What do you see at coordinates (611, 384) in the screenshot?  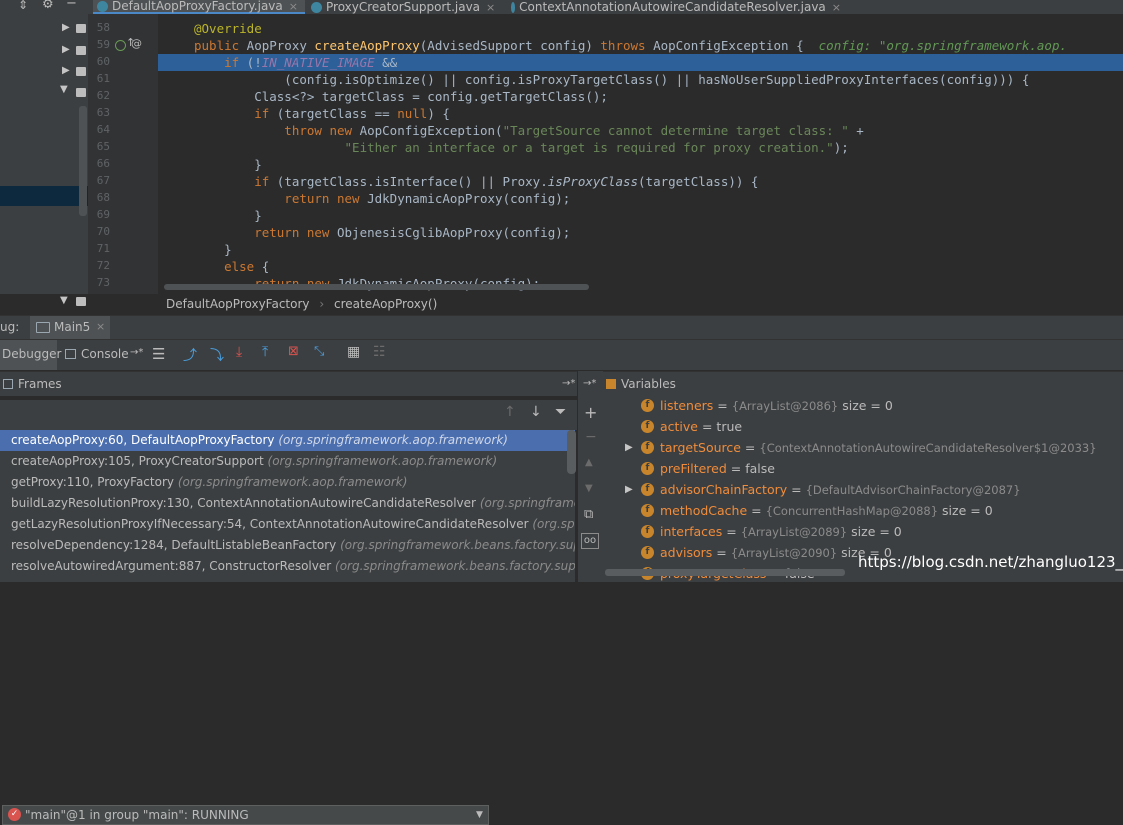 I see `variables-icon` at bounding box center [611, 384].